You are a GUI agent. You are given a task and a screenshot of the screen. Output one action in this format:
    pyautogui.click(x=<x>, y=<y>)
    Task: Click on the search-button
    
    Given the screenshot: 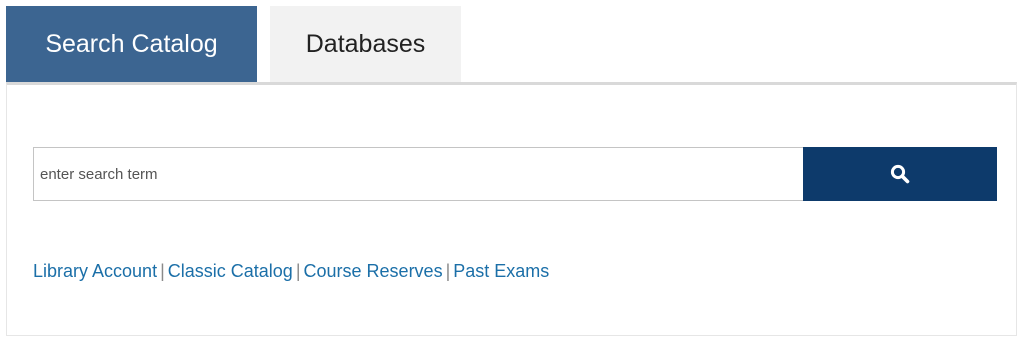 What is the action you would take?
    pyautogui.click(x=900, y=174)
    